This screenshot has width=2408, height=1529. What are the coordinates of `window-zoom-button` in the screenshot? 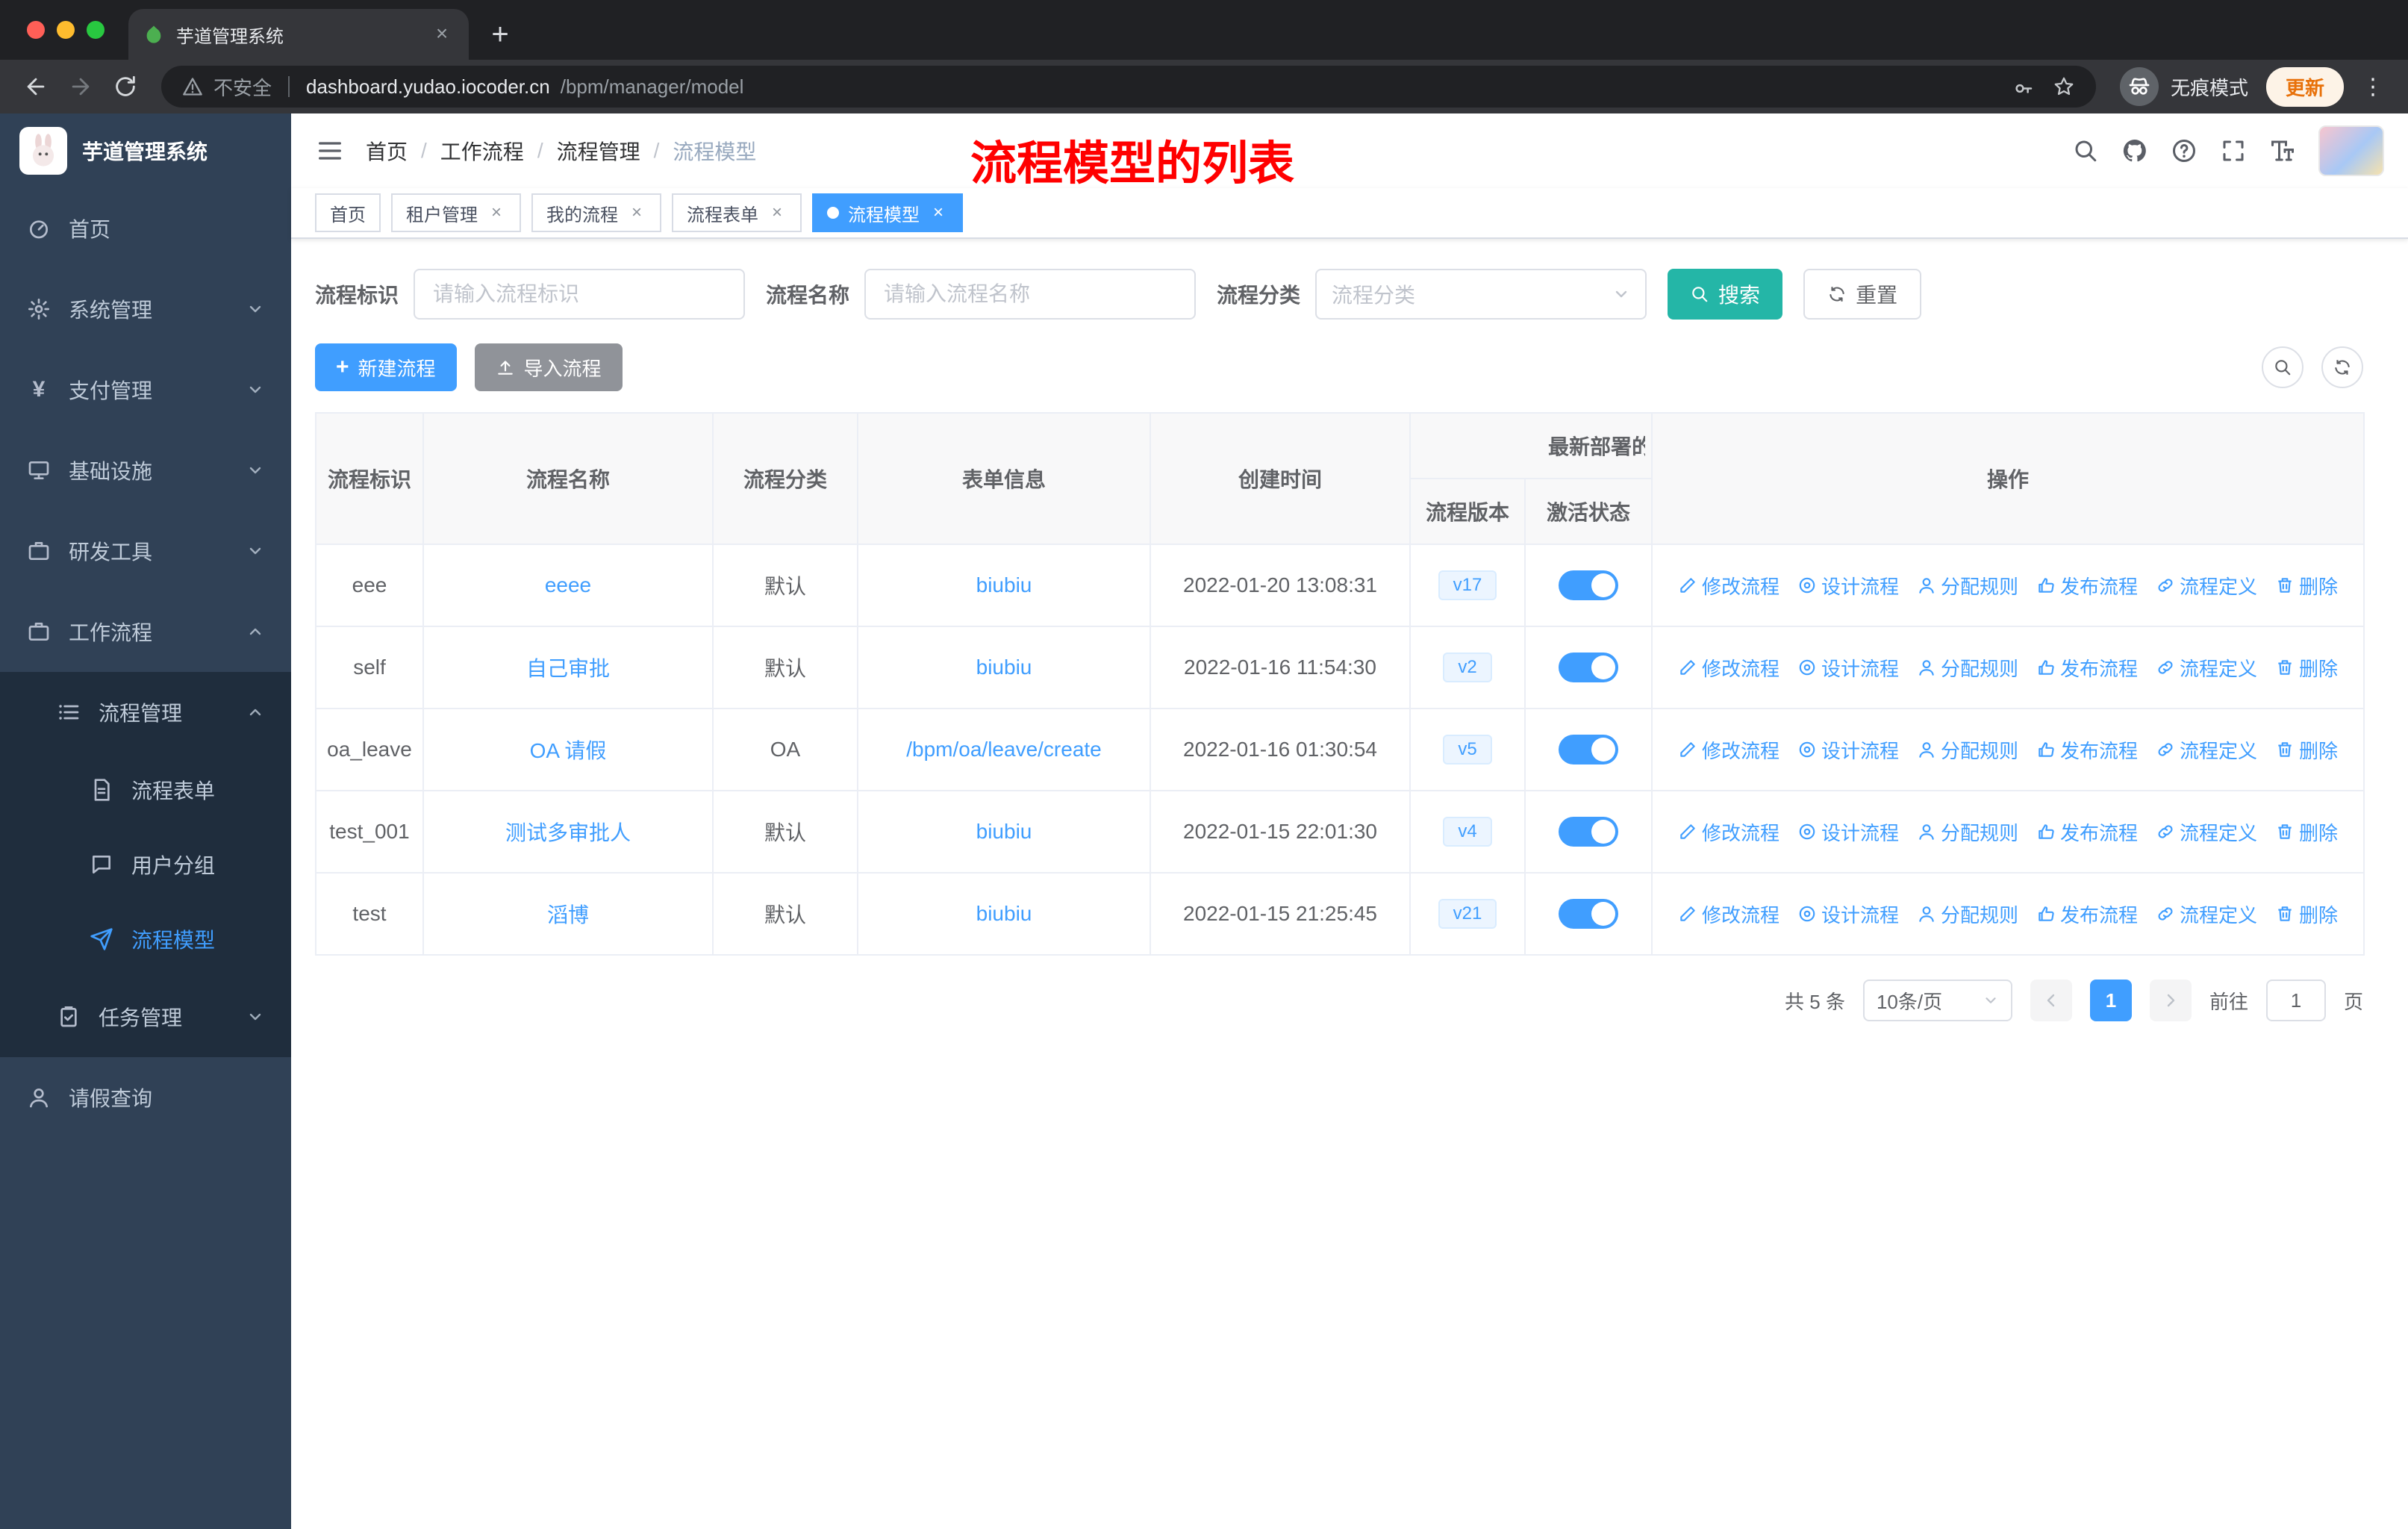 It's located at (96, 30).